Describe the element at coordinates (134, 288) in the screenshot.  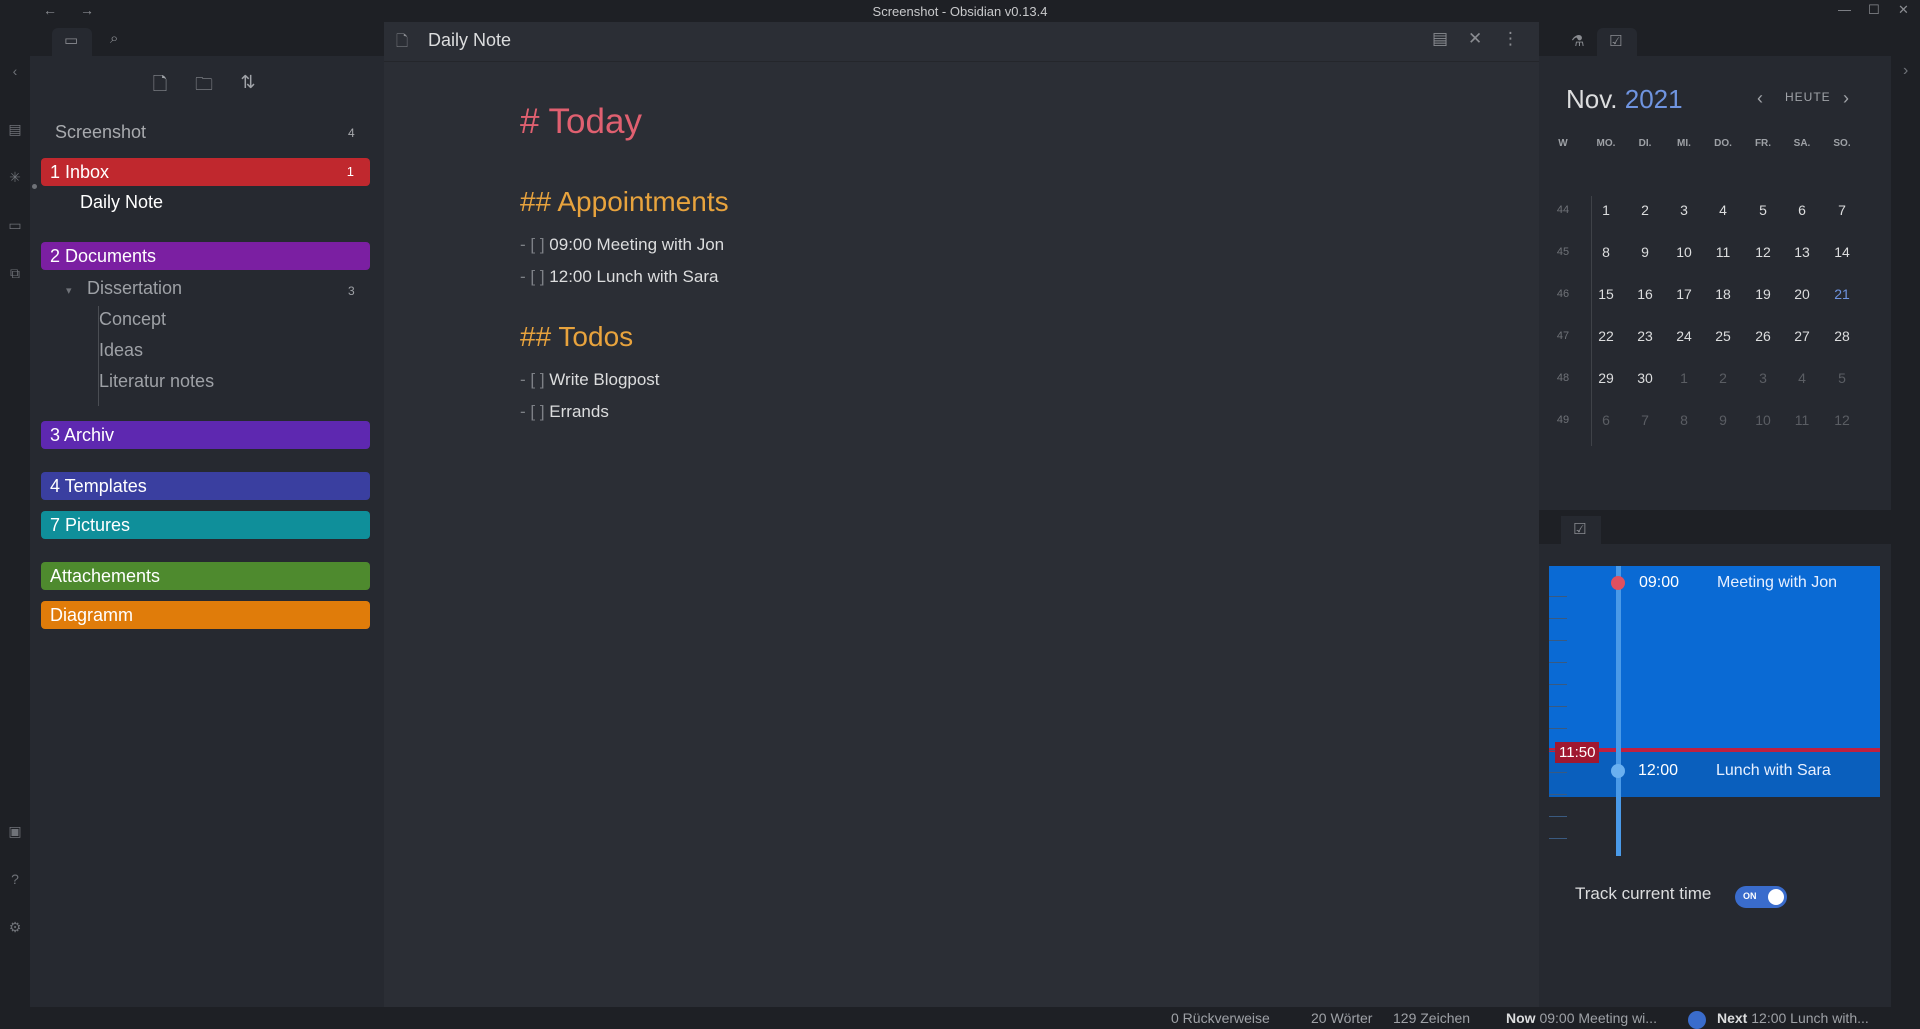
I see `folder-dissertation: Dissertation` at that location.